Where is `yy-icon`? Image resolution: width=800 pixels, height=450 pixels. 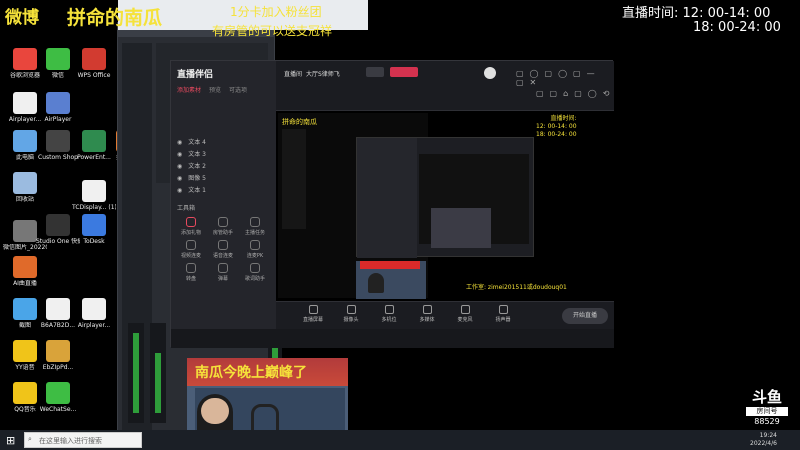 yy-icon is located at coordinates (25, 351).